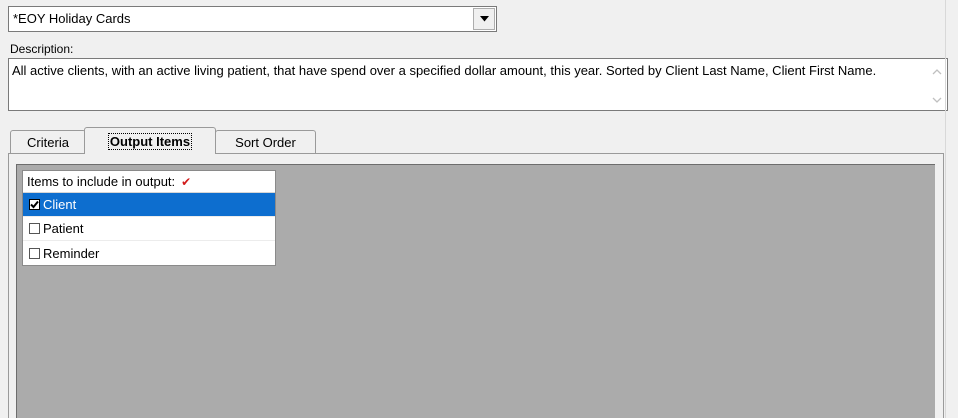 The image size is (958, 418). Describe the element at coordinates (945, 209) in the screenshot. I see `window-divider` at that location.